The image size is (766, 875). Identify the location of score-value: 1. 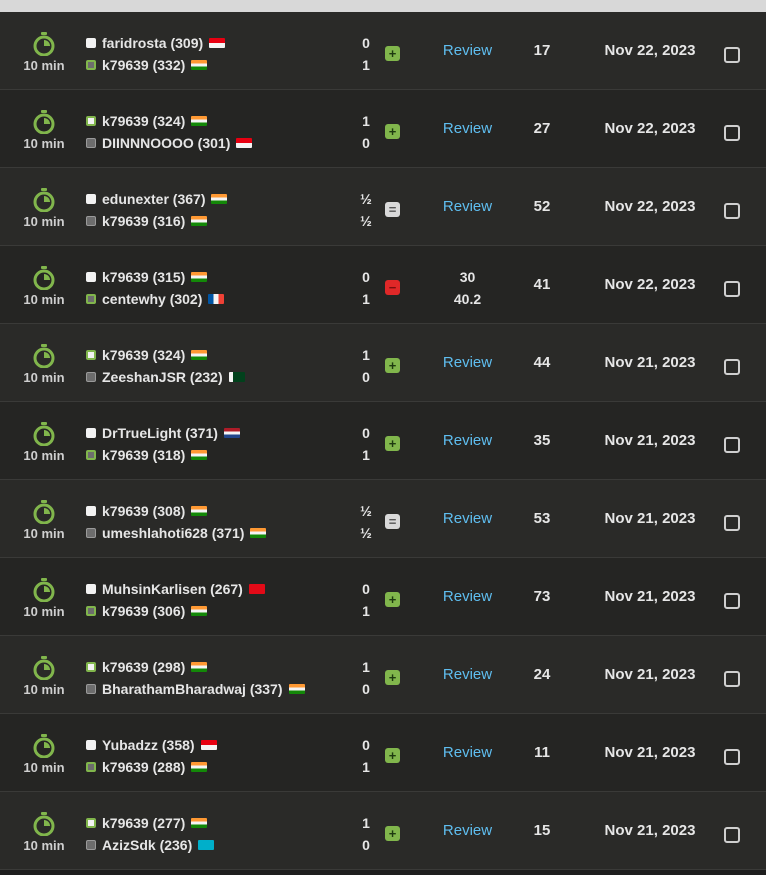
(366, 455).